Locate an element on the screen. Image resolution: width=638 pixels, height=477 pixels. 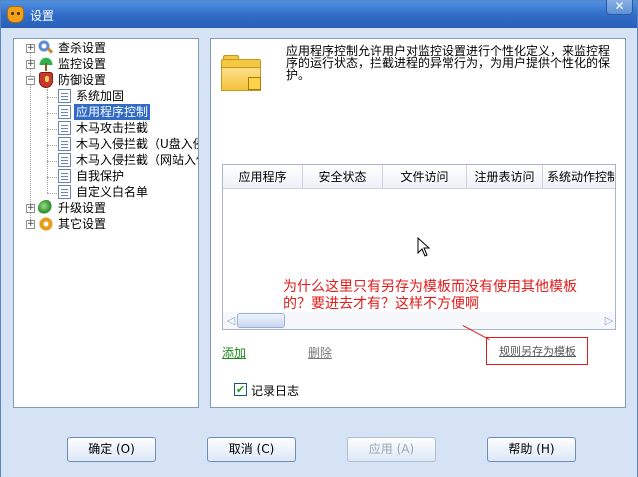
tree-item-monitor-settings: + 监控设置 is located at coordinates (106, 64).